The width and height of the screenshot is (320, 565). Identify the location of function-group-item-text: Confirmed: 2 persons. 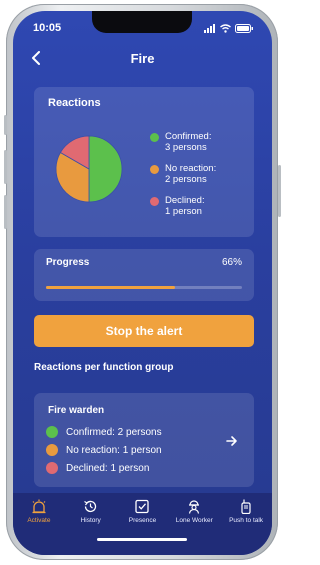
(114, 432).